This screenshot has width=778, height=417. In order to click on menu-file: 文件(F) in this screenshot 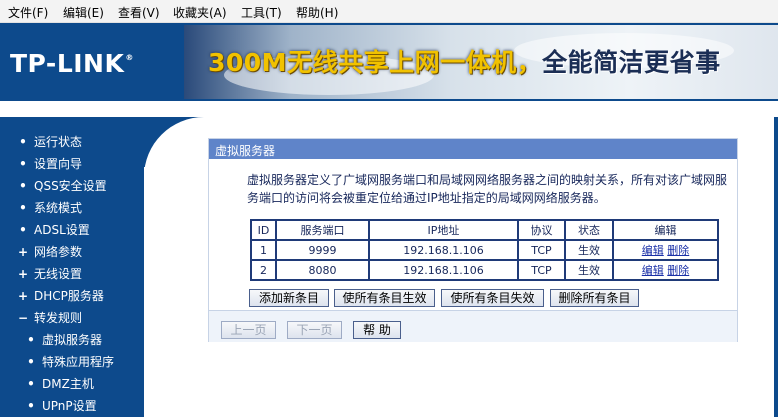, I will do `click(28, 12)`.